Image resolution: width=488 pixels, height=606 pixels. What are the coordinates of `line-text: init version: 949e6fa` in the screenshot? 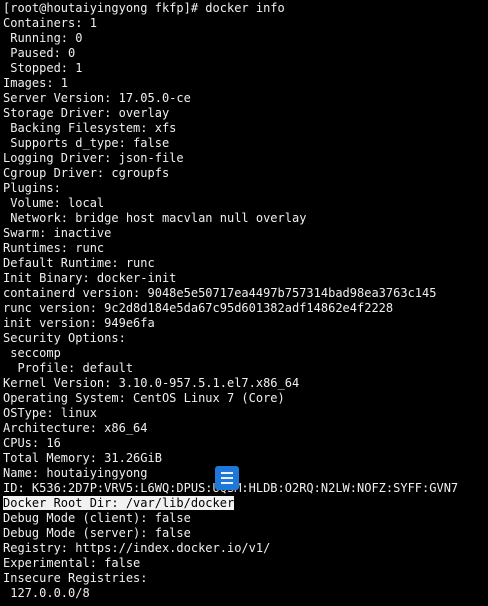 It's located at (79, 323).